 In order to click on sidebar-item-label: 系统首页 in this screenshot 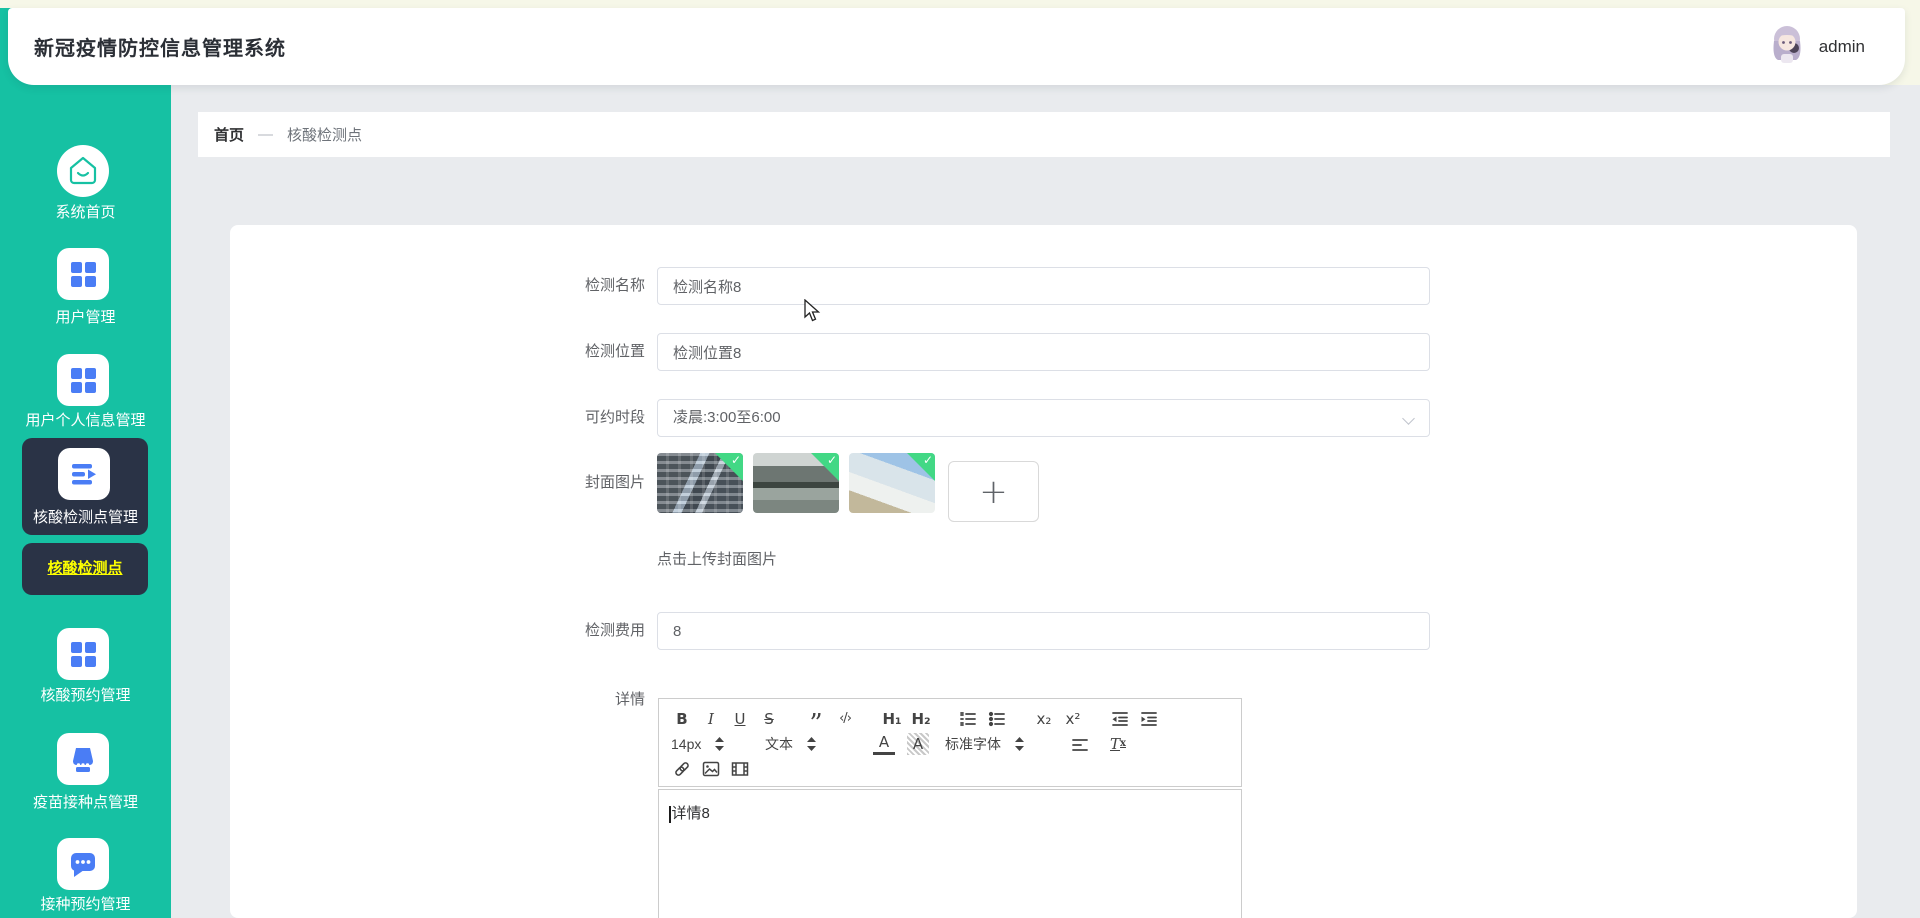, I will do `click(85, 212)`.